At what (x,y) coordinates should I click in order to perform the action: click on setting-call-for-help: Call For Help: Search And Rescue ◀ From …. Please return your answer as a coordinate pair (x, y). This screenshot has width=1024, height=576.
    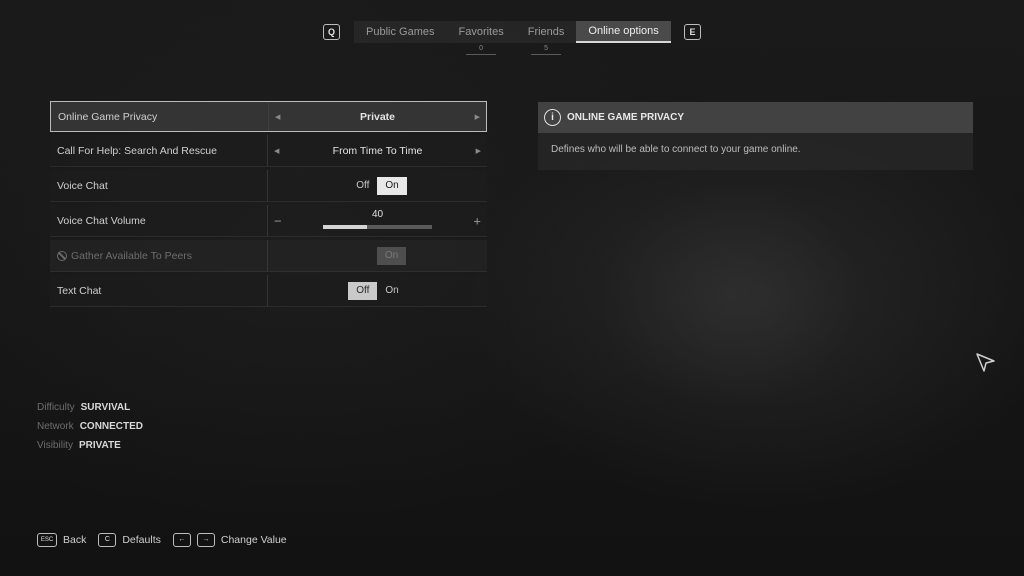
    Looking at the image, I should click on (268, 151).